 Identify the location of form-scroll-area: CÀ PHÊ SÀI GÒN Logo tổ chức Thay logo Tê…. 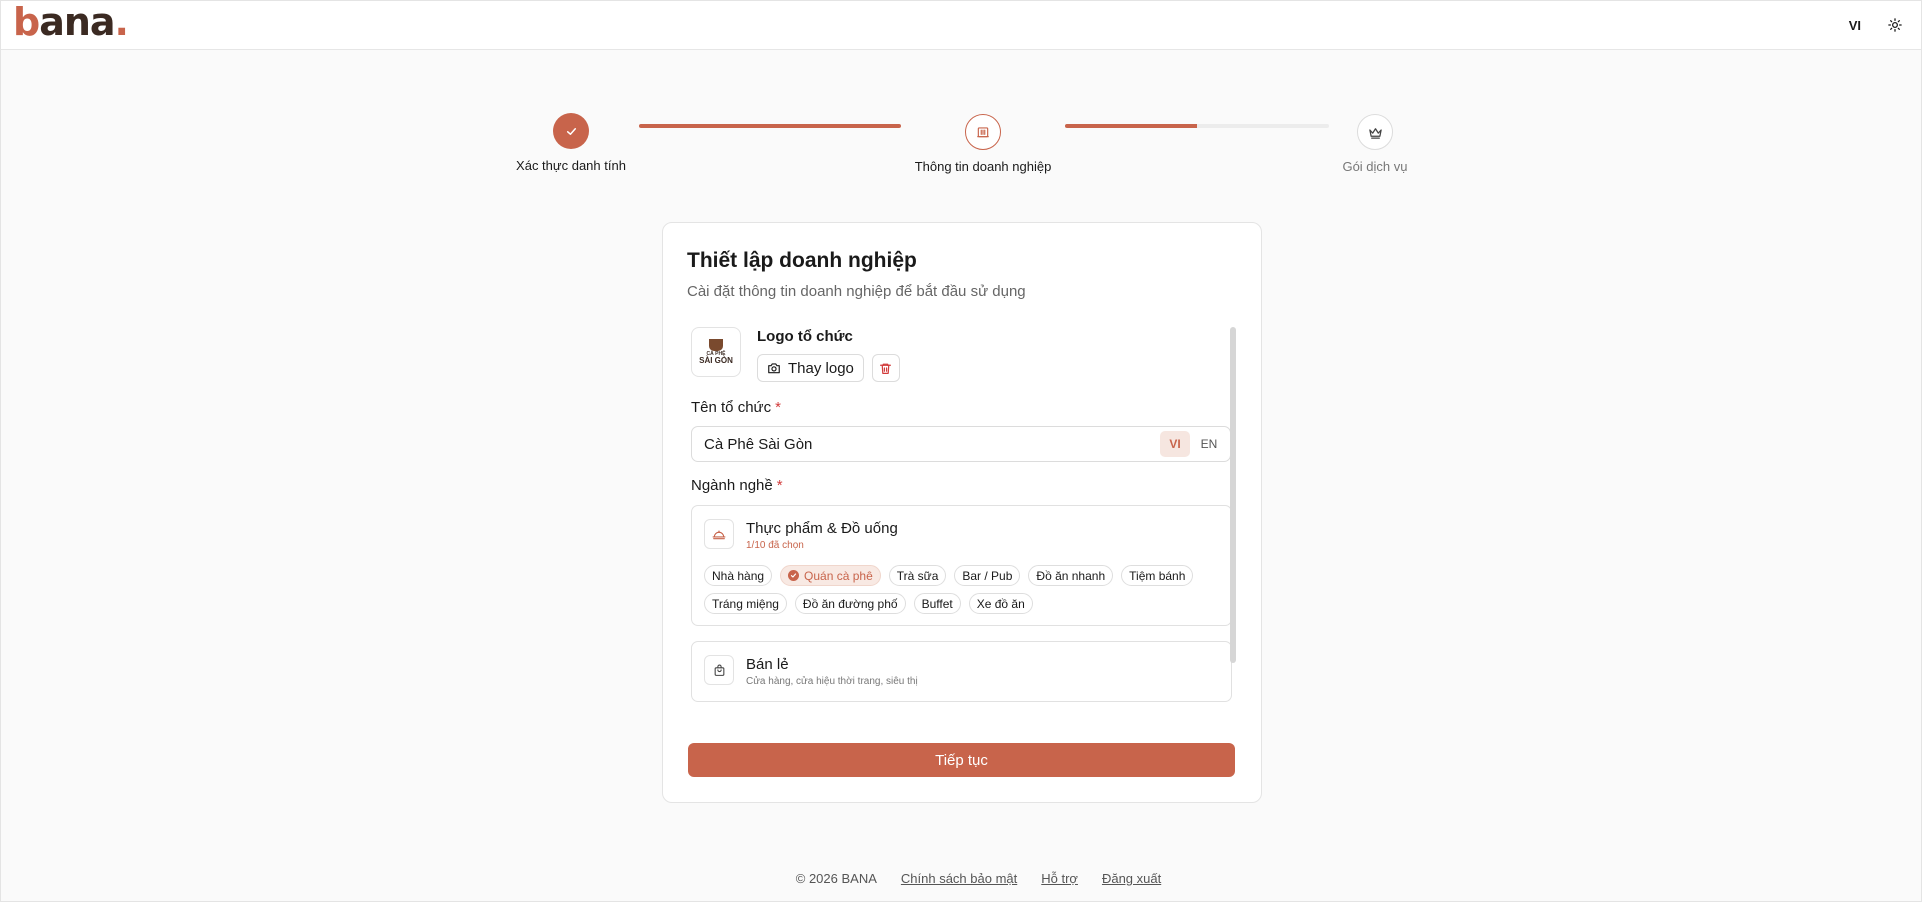
(965, 516).